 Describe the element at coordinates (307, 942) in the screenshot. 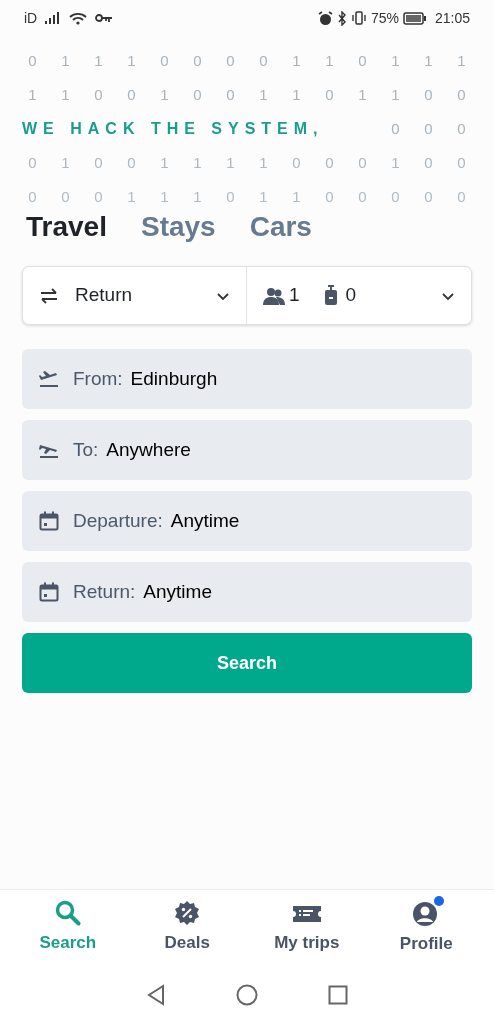

I see `nav-label: My trips` at that location.